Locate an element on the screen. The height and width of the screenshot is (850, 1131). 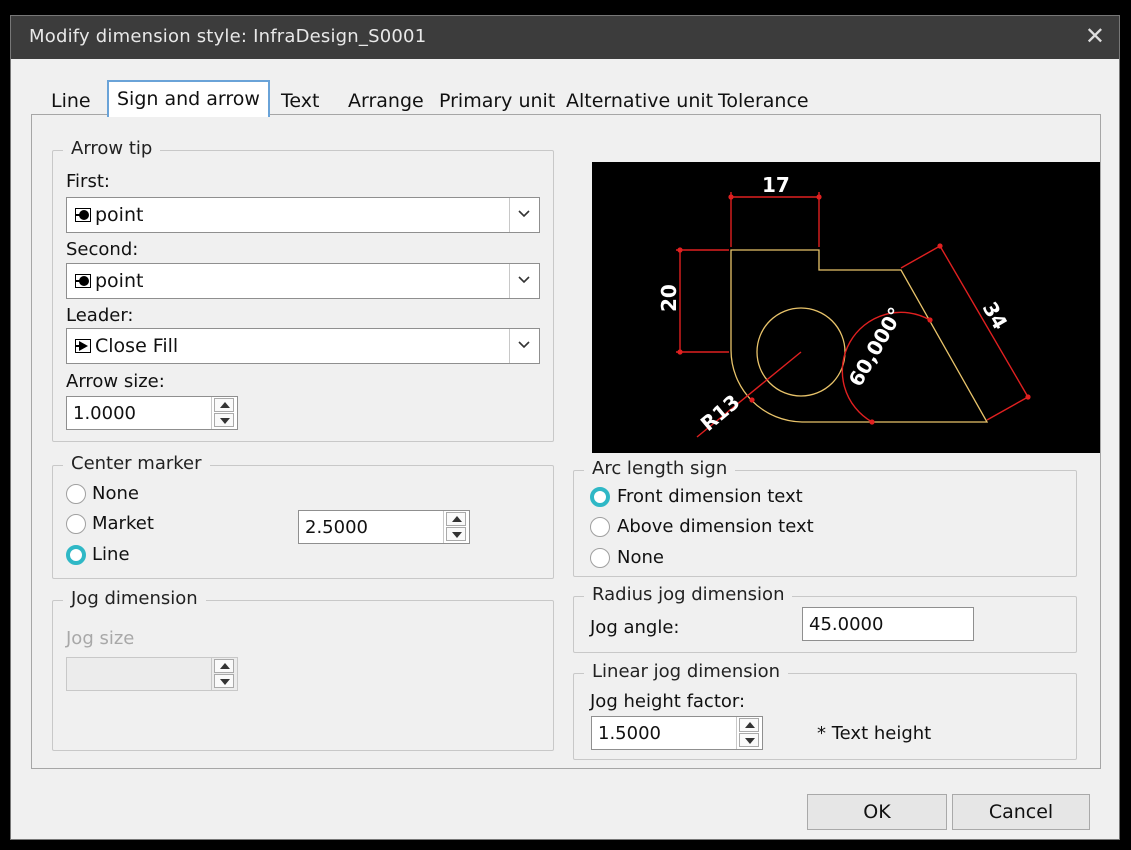
jog-dimension-group: Jog dimension Jog size is located at coordinates (303, 669).